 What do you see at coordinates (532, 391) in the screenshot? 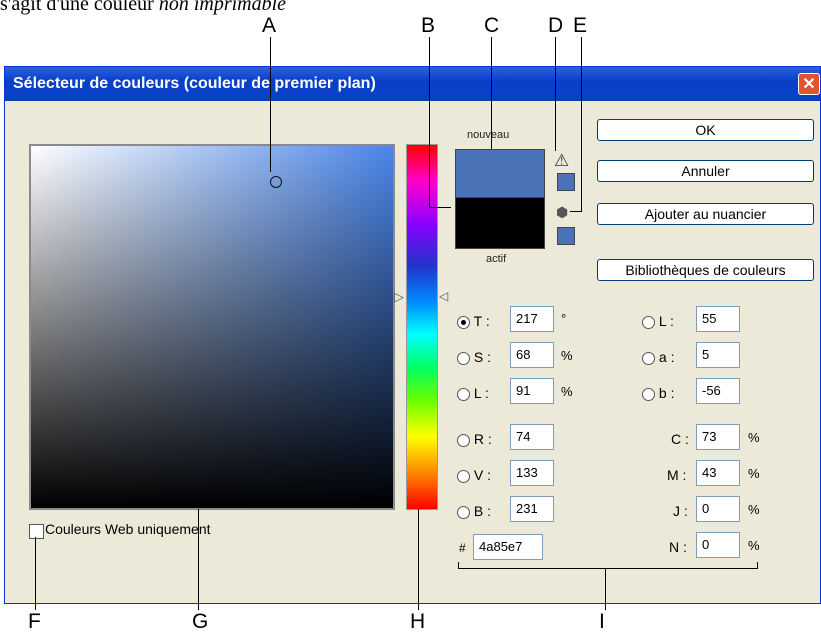
I see `brightness-input: 91` at bounding box center [532, 391].